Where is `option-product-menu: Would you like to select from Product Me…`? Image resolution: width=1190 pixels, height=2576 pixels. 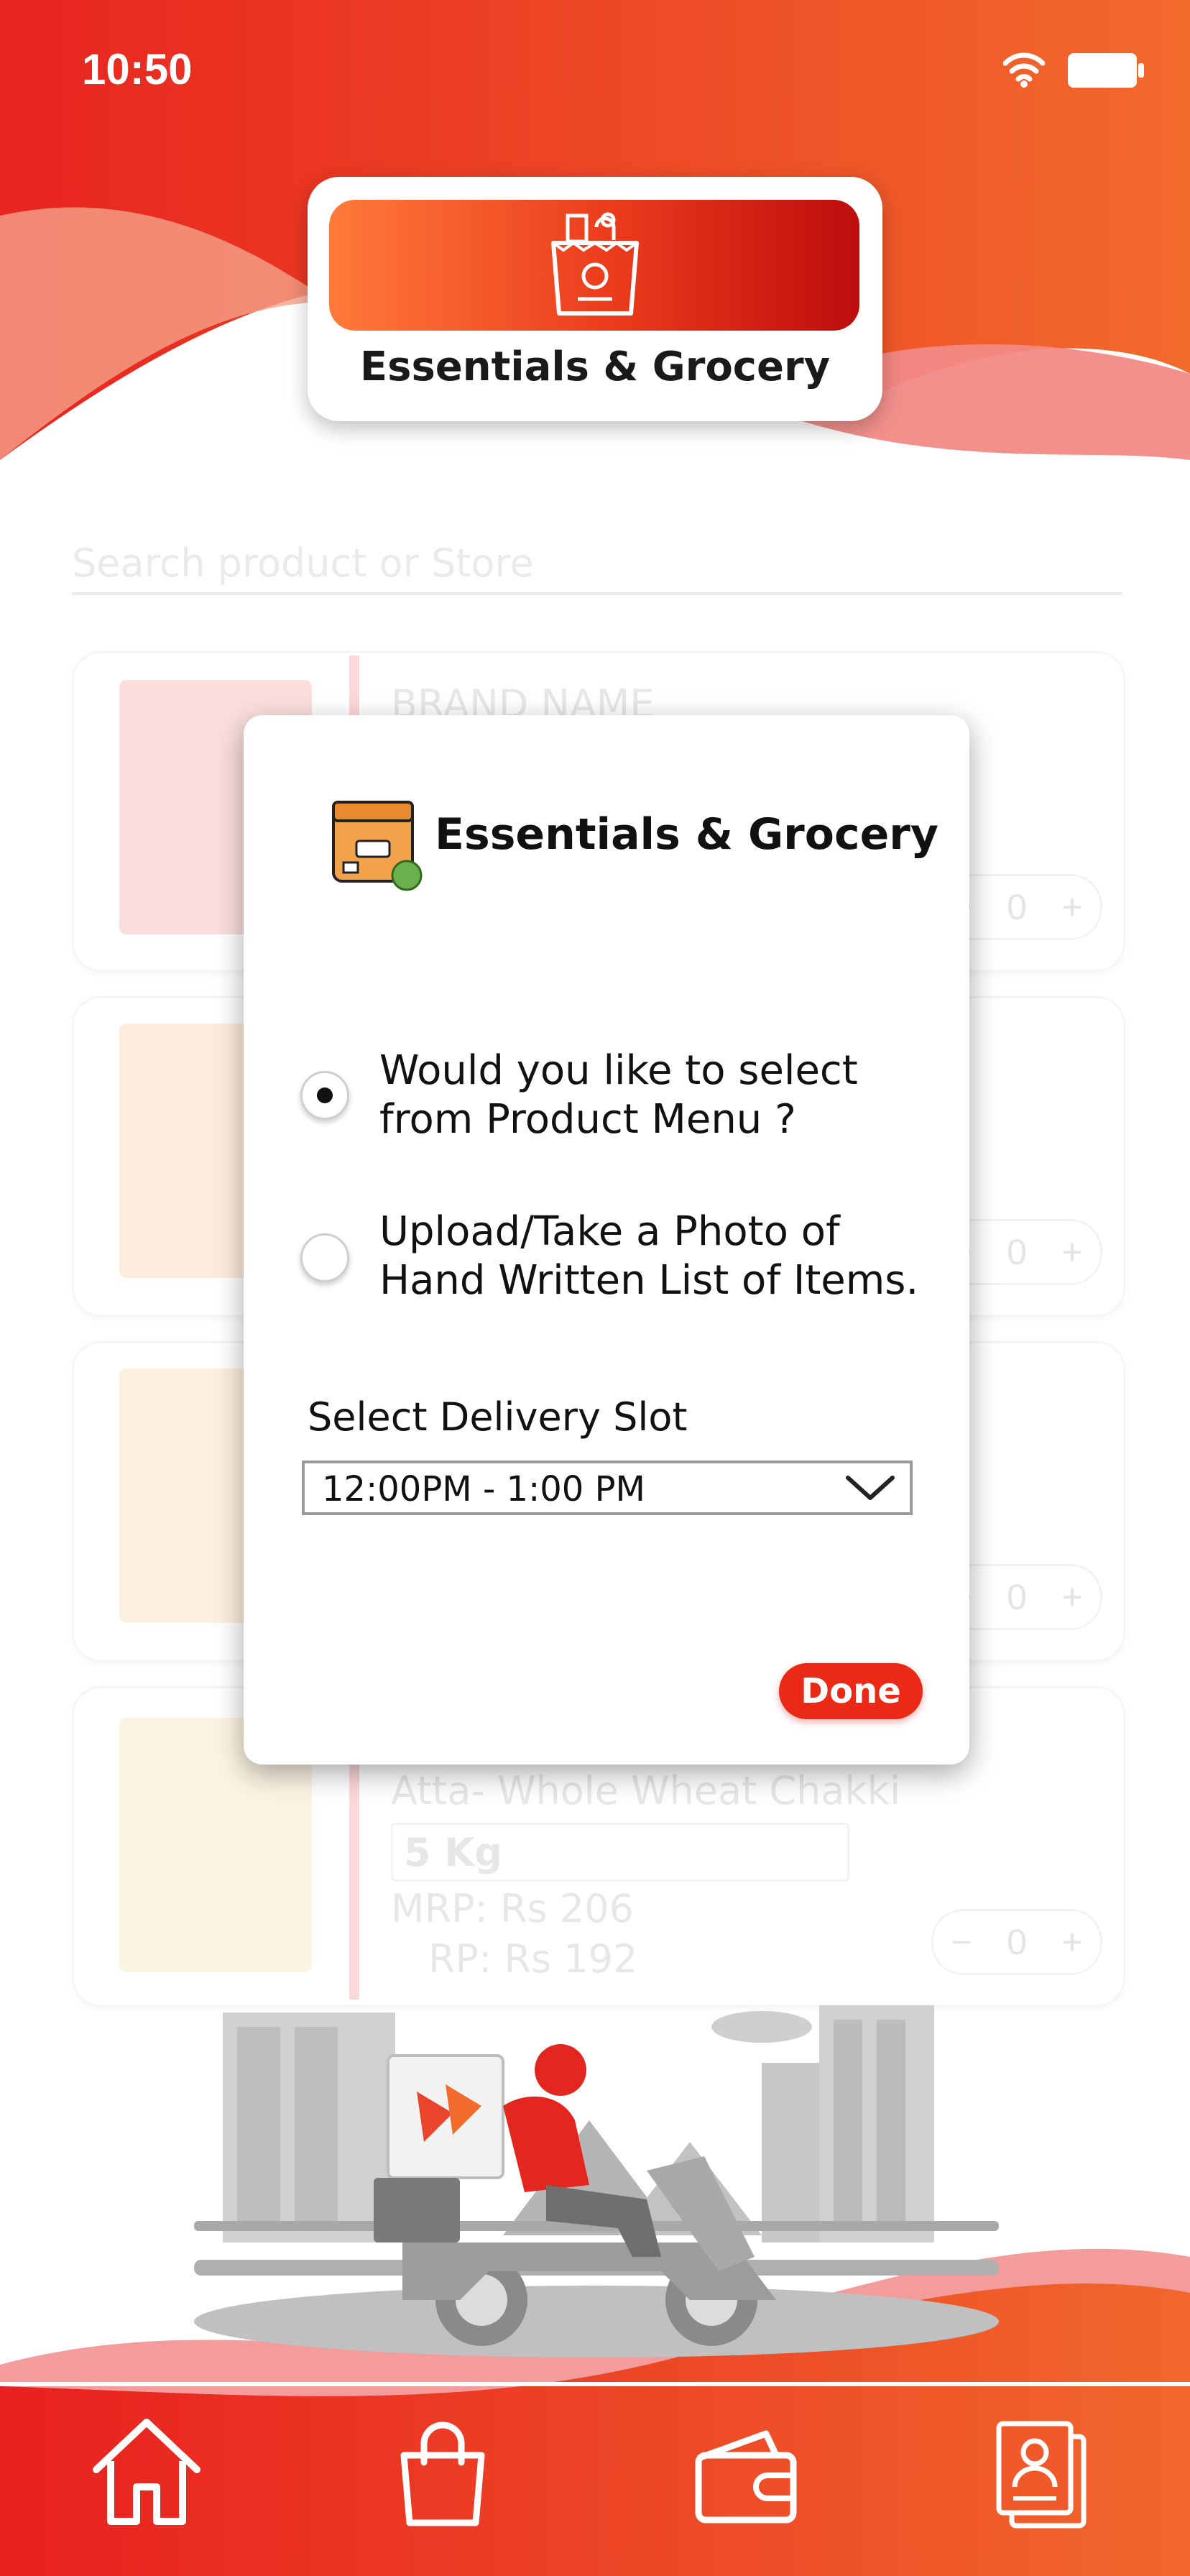
option-product-menu: Would you like to select from Product Me… is located at coordinates (618, 1095).